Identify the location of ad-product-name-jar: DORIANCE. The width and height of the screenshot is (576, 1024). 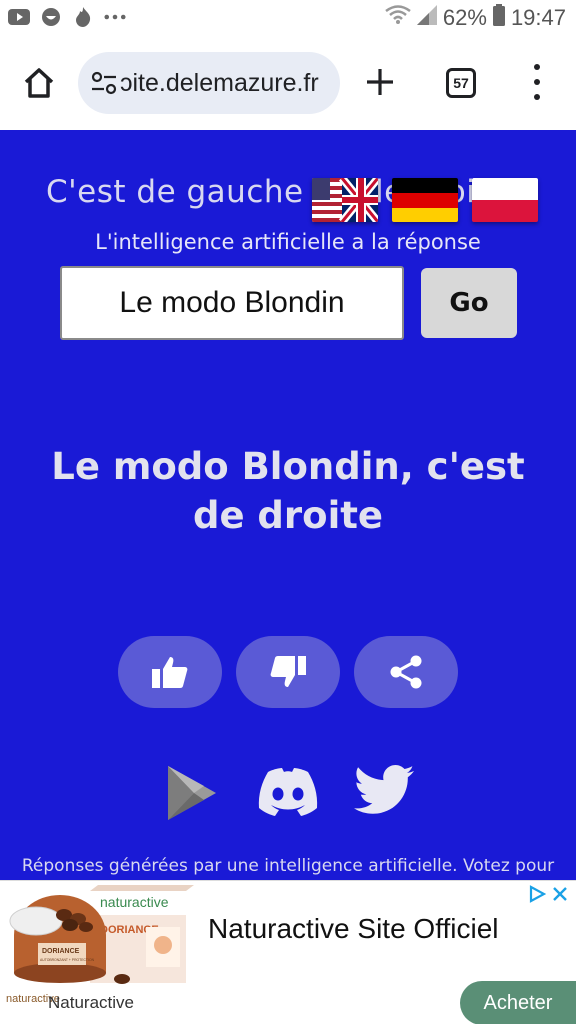
(61, 951).